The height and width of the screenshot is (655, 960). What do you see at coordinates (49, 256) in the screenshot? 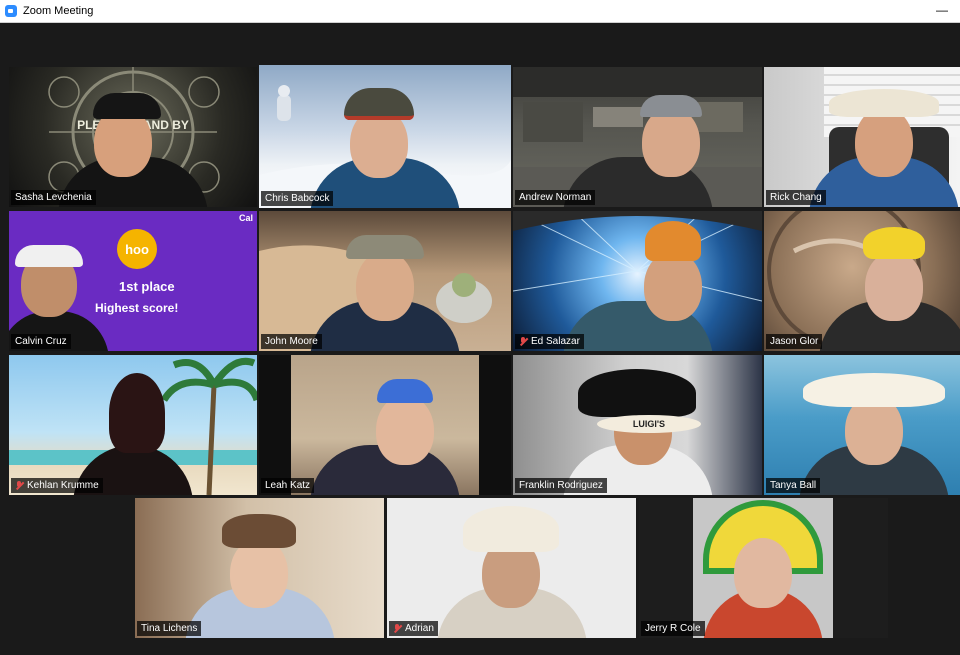
I see `white-cap` at bounding box center [49, 256].